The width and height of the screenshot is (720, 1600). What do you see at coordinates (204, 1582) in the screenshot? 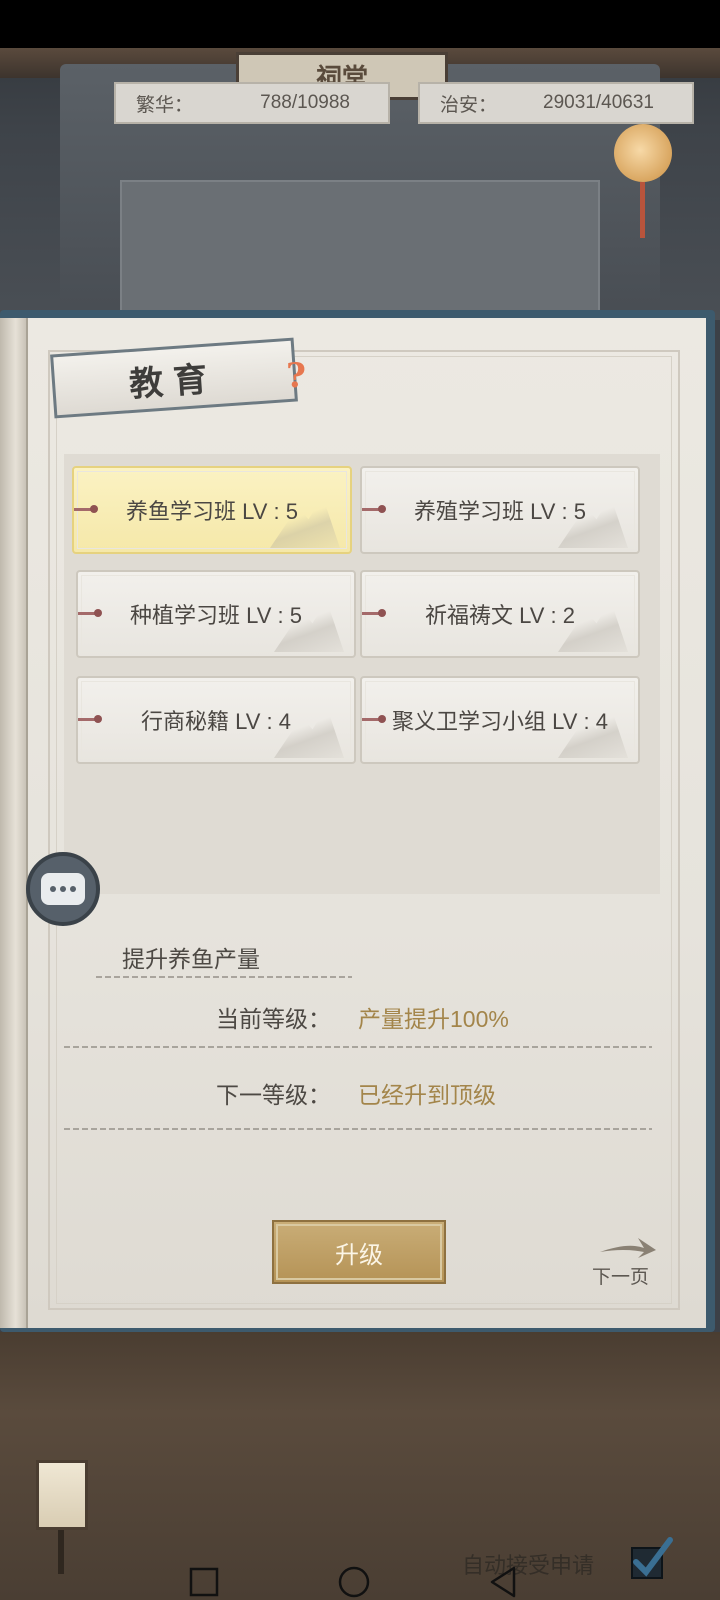
I see `nav-square-icon` at bounding box center [204, 1582].